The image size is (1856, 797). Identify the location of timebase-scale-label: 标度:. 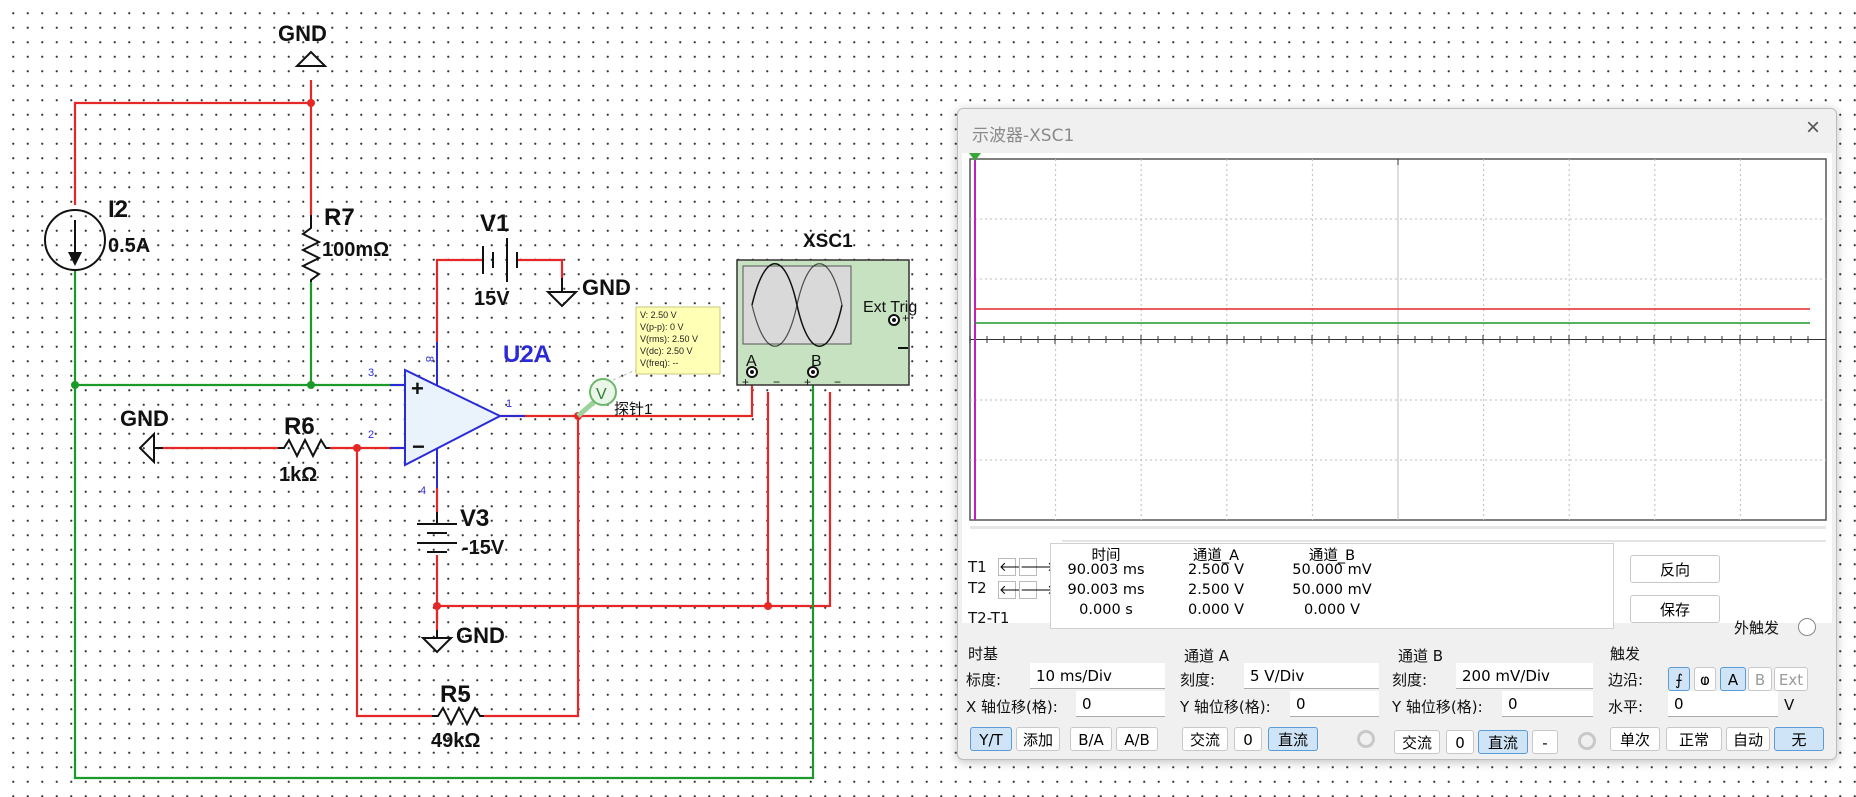
(984, 680).